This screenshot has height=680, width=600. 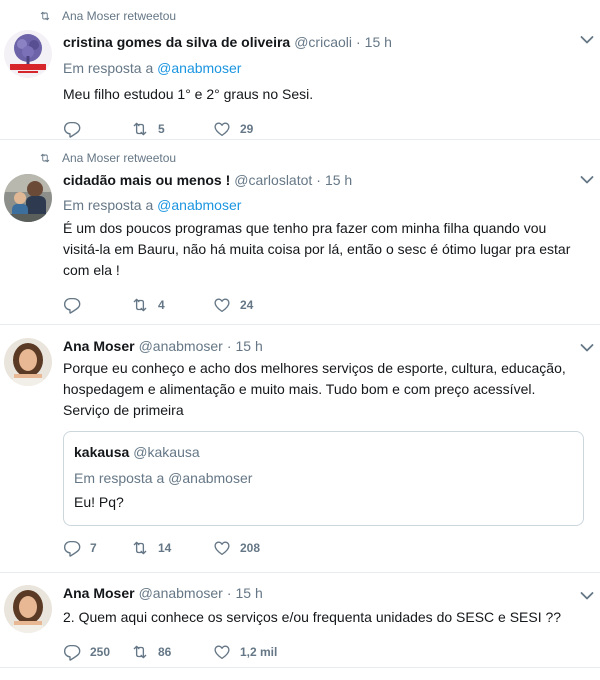 What do you see at coordinates (166, 452) in the screenshot?
I see `quoted-username: @kakausa` at bounding box center [166, 452].